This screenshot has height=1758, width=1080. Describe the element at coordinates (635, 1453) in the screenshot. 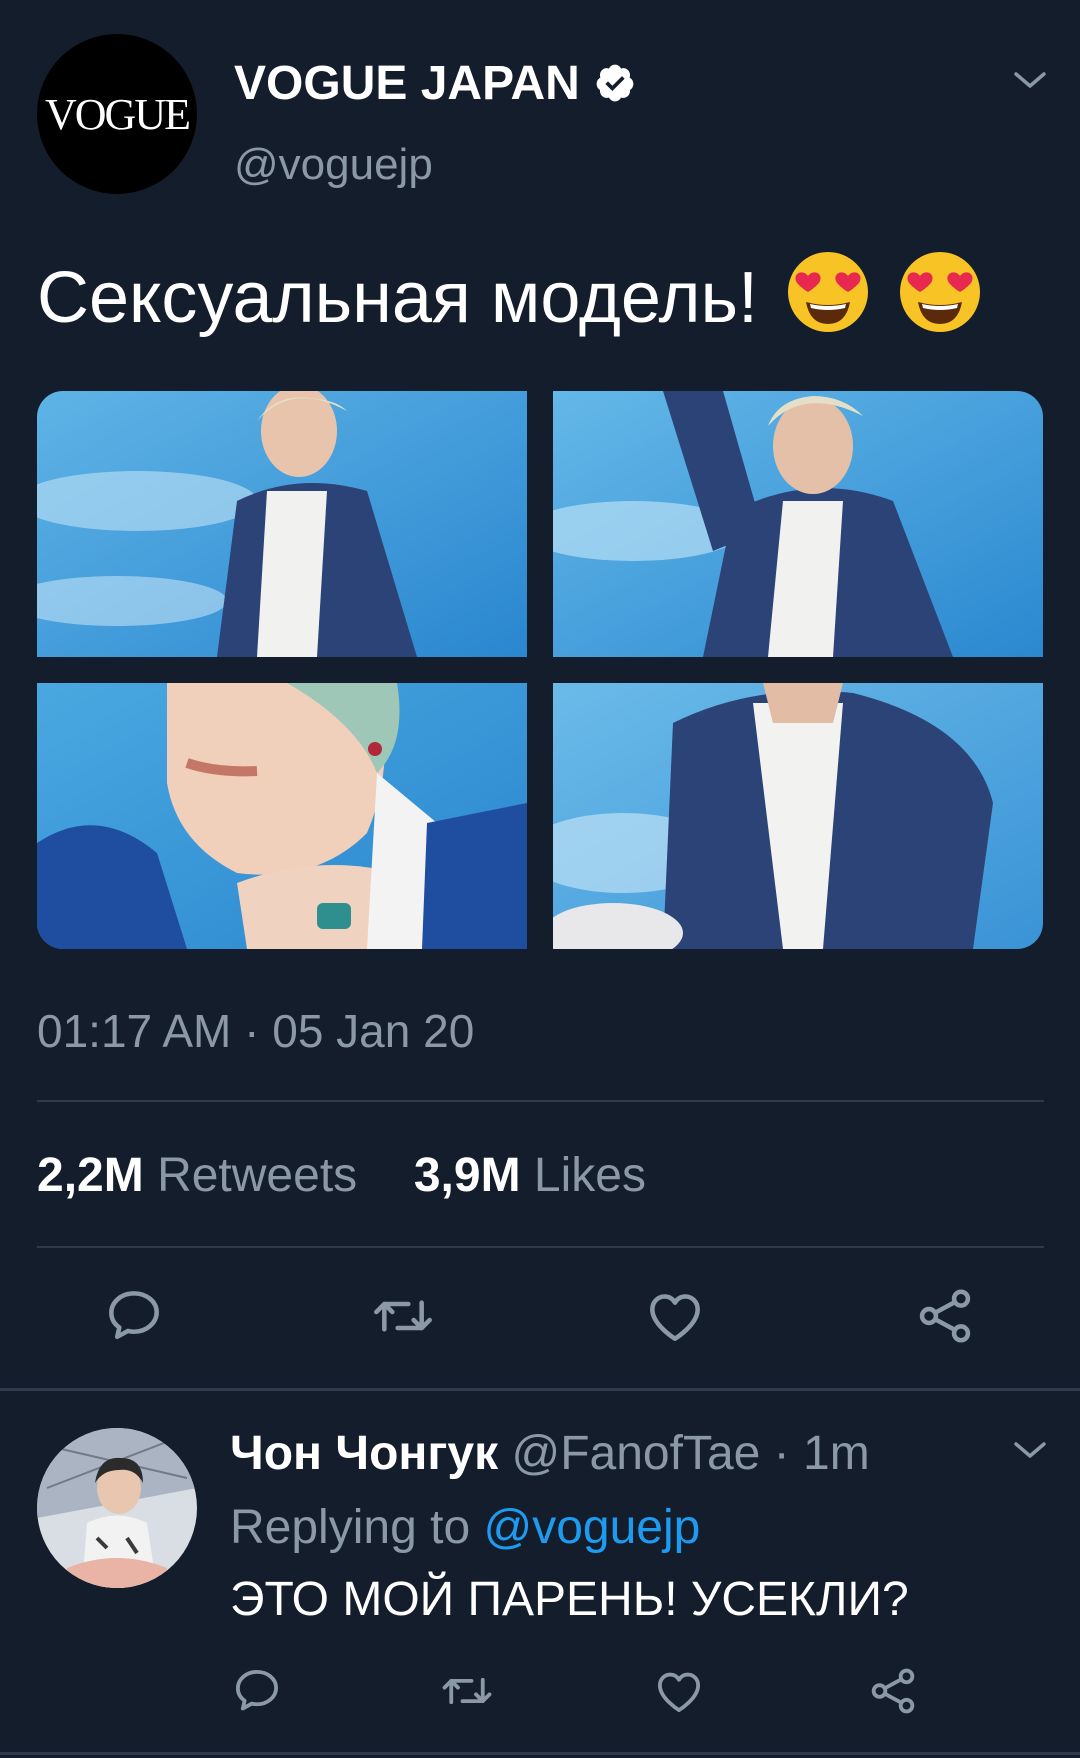

I see `reply-handle: @FanofTae` at that location.